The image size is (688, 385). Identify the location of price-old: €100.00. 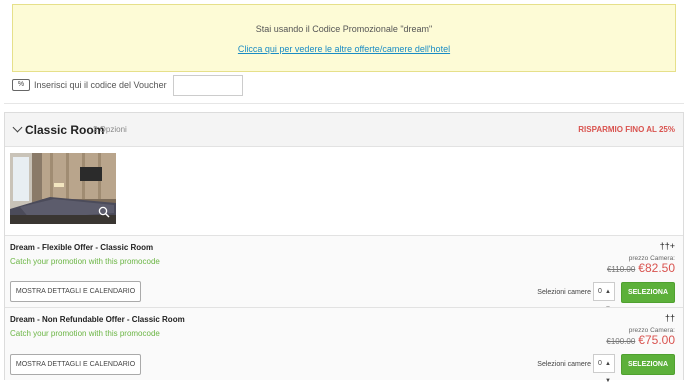
(621, 341).